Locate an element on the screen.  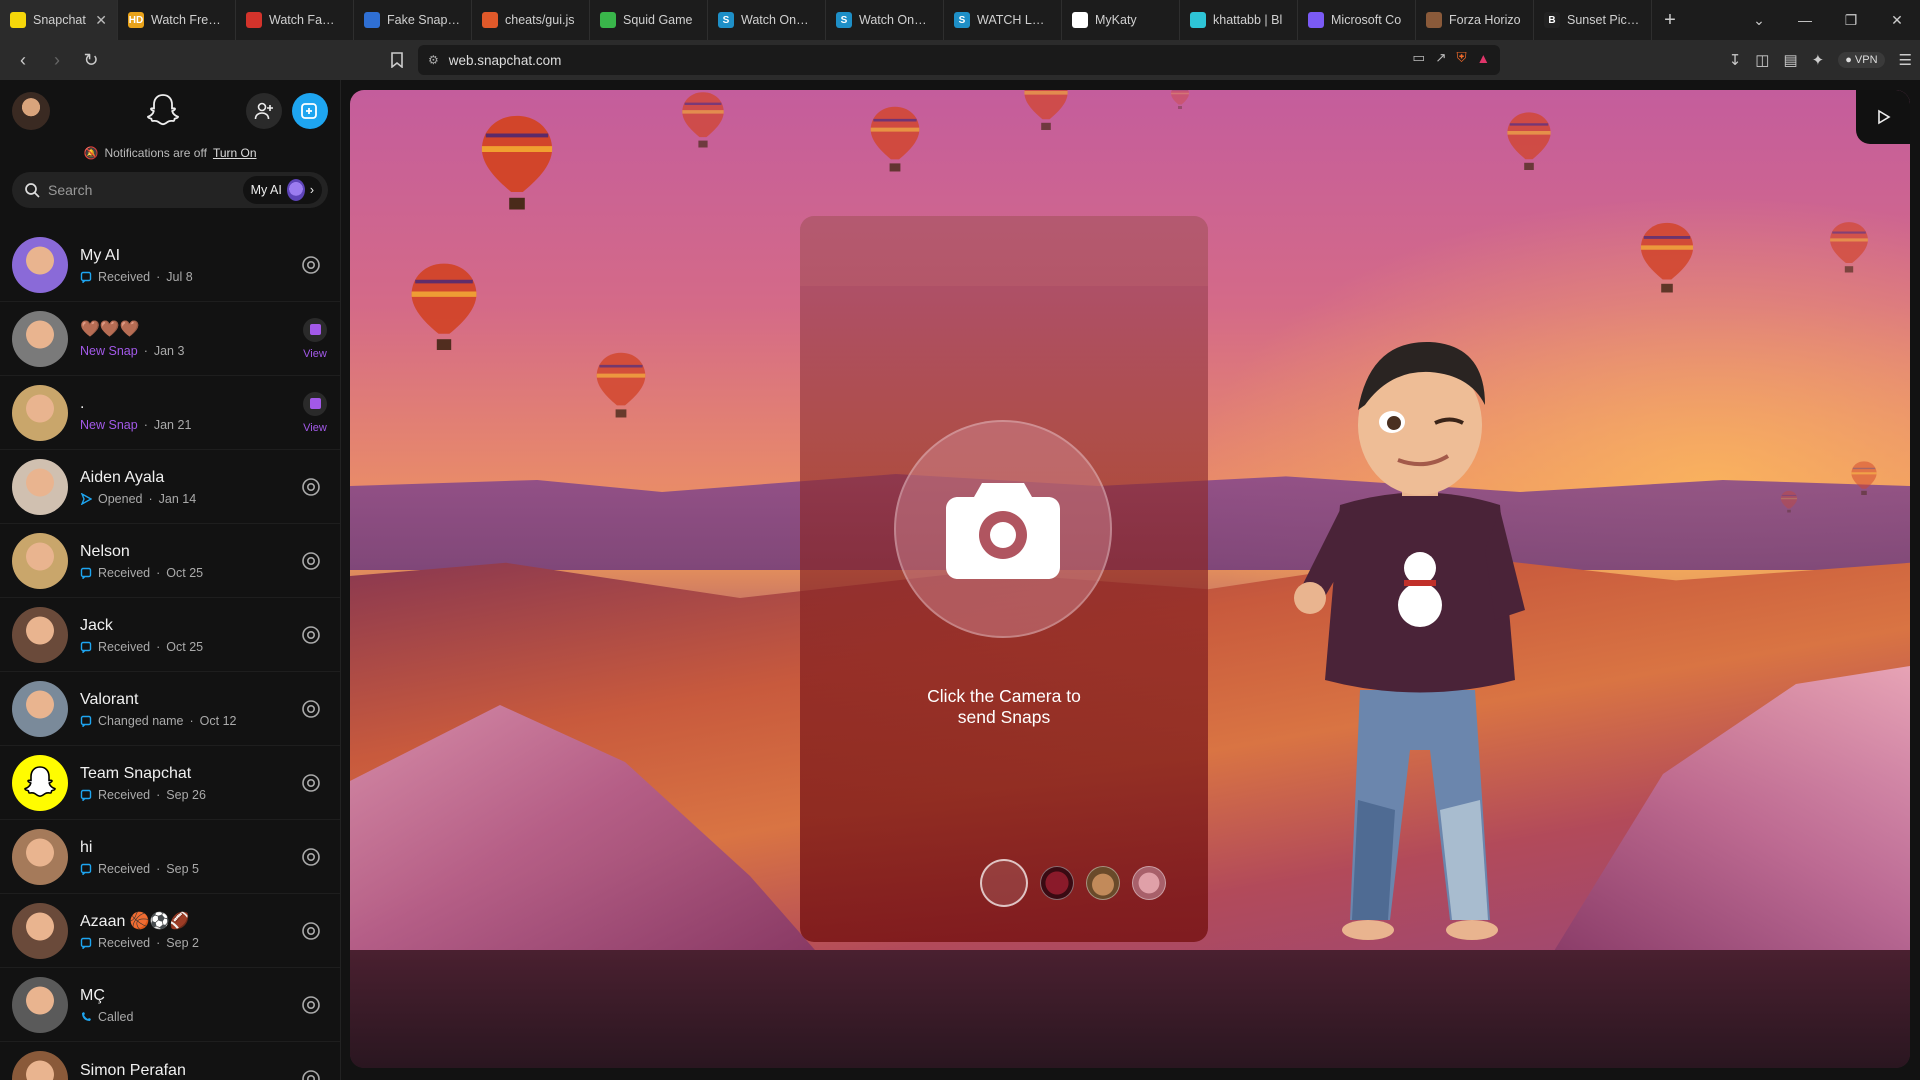
wallet-icon: ▤ is located at coordinates (1790, 60).